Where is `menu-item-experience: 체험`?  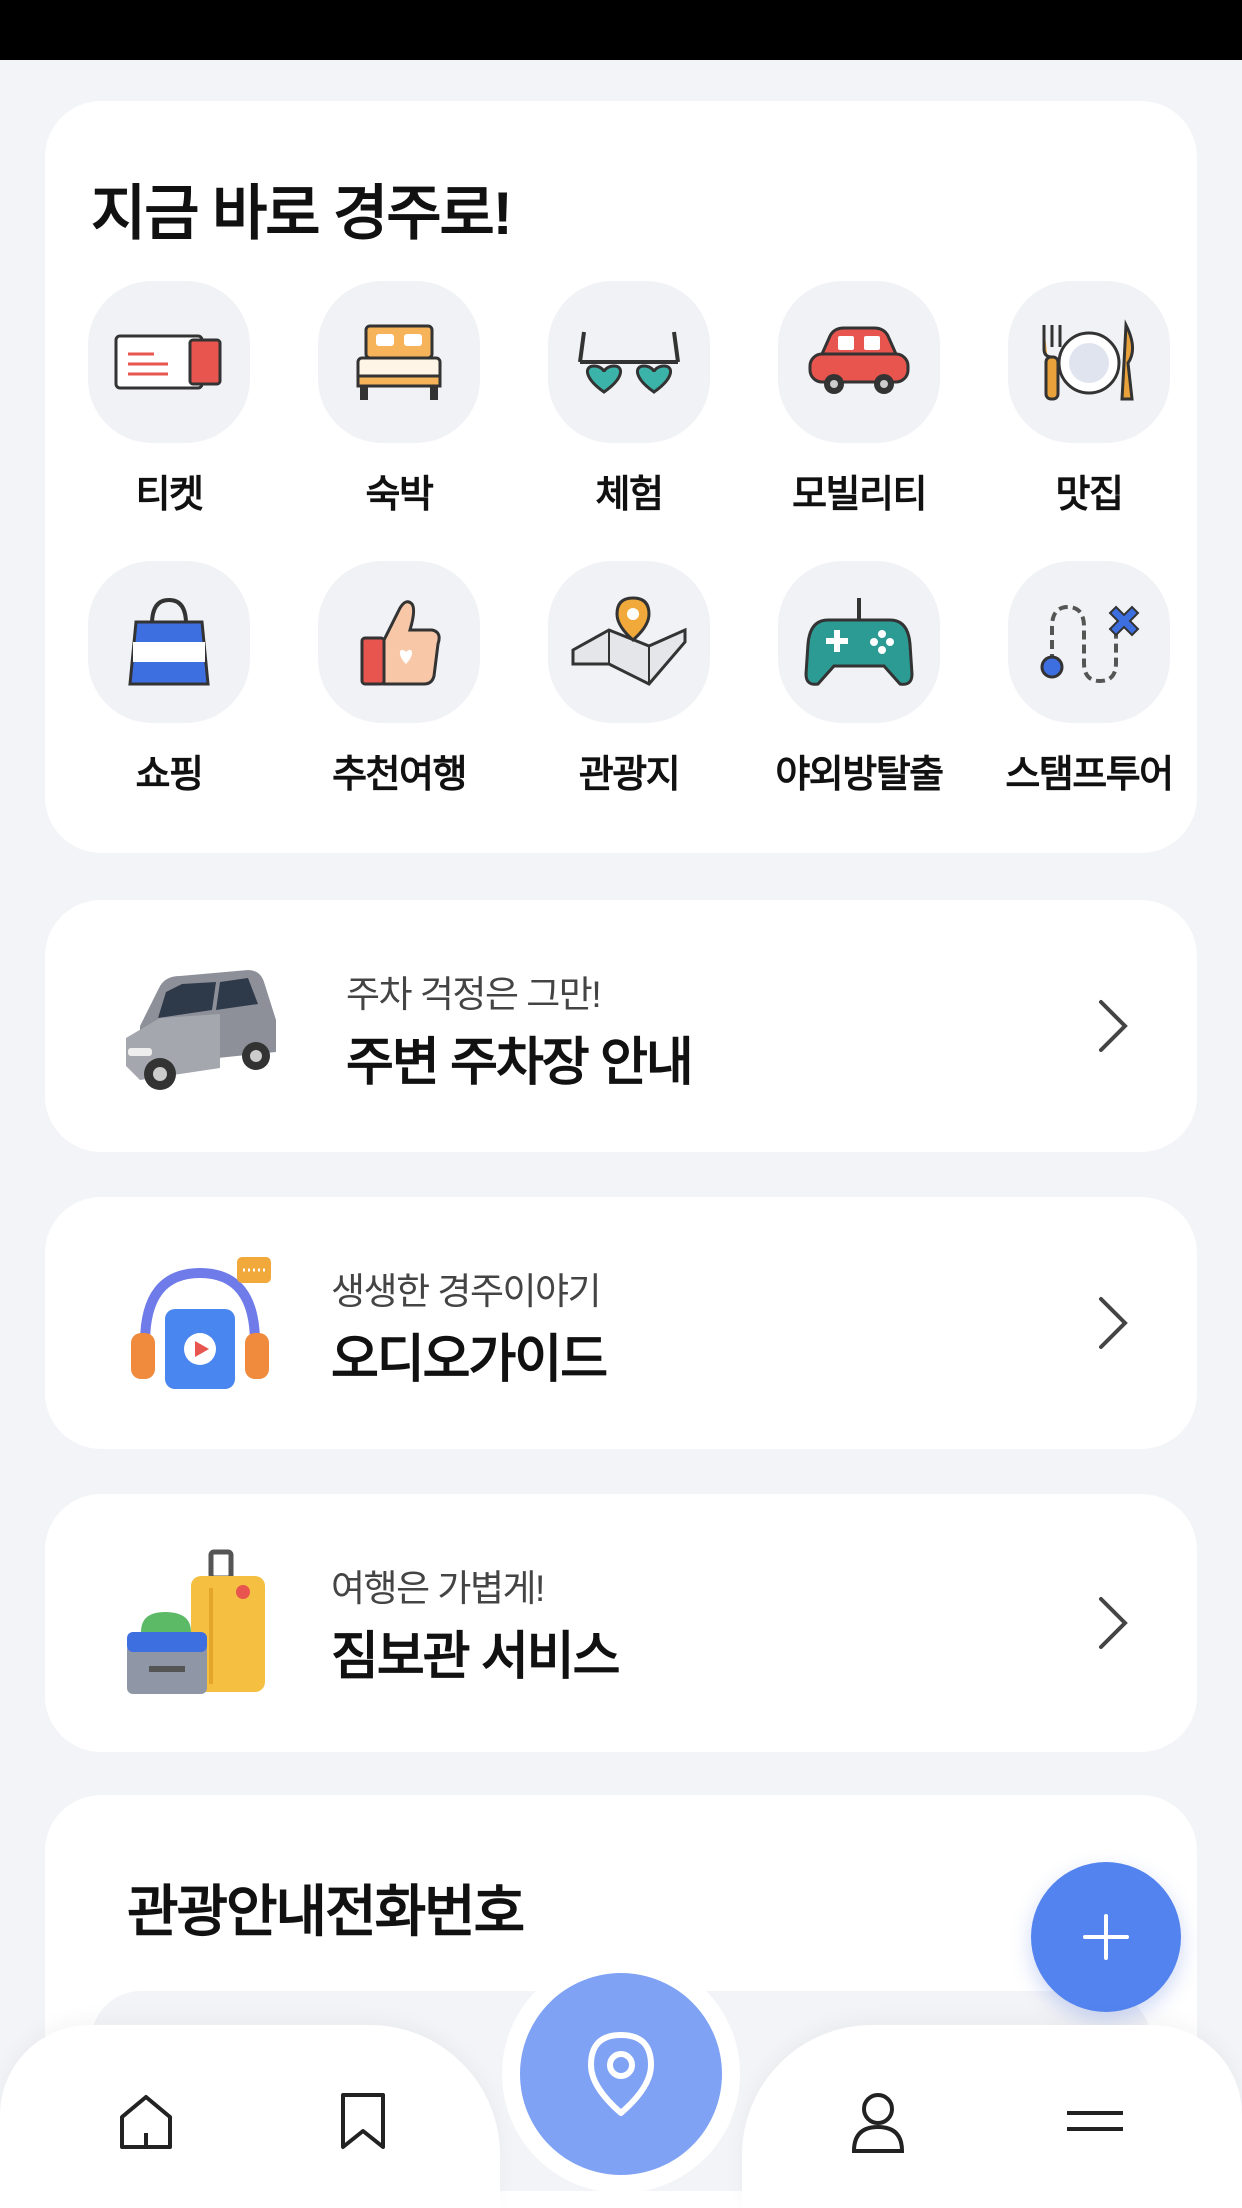 menu-item-experience: 체험 is located at coordinates (629, 399).